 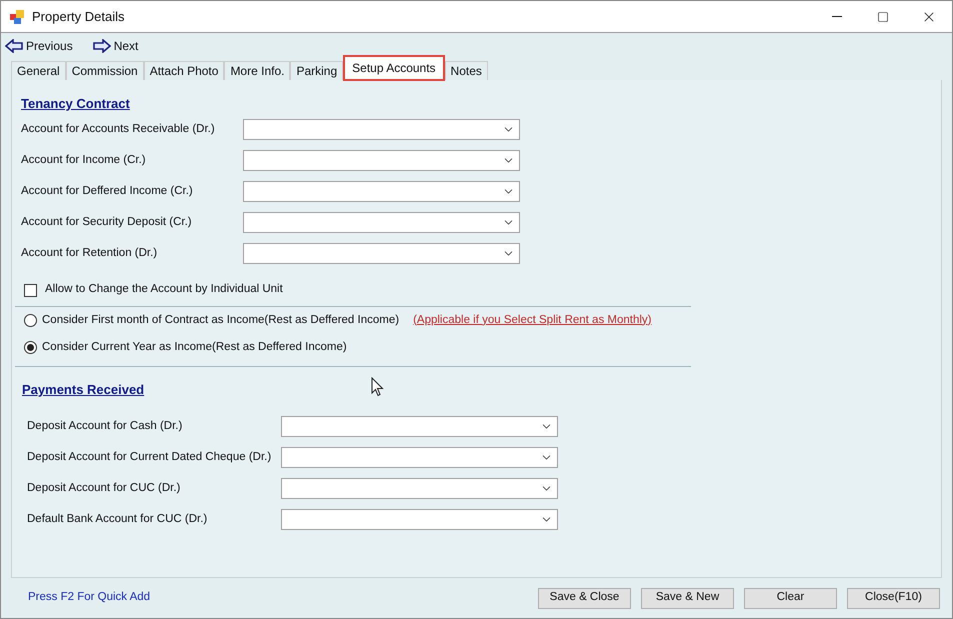 What do you see at coordinates (883, 16) in the screenshot?
I see `maximize-icon` at bounding box center [883, 16].